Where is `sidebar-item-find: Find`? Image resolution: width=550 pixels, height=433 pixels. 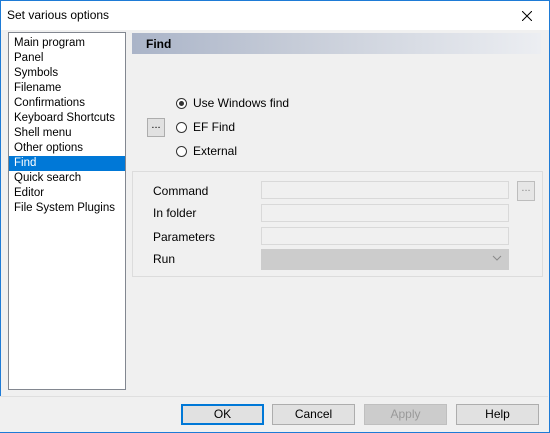 sidebar-item-find: Find is located at coordinates (67, 163).